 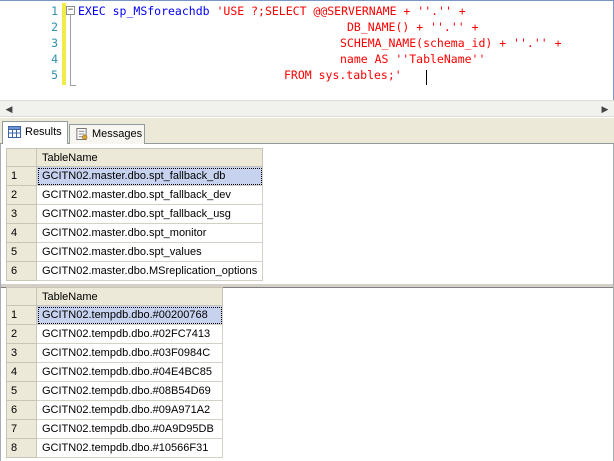 What do you see at coordinates (149, 176) in the screenshot?
I see `table-cell: GCITN02.master.dbo.spt_fallback_db` at bounding box center [149, 176].